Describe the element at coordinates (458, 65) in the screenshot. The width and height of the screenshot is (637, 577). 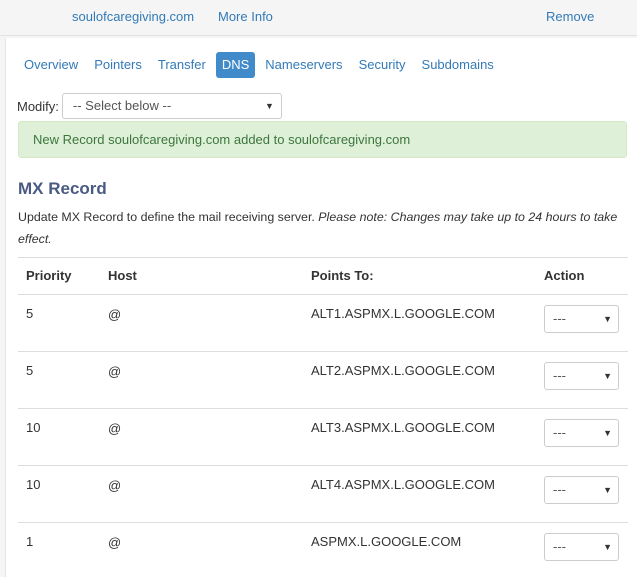
I see `tab-subdomains: Subdomains` at that location.